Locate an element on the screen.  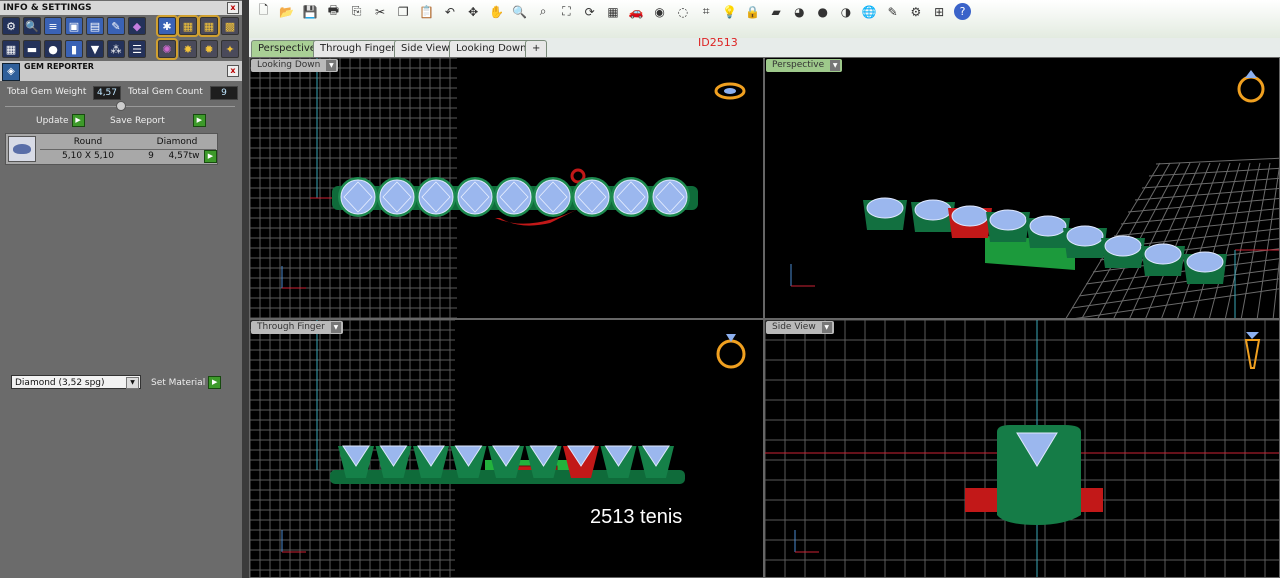
search-icon: 🔍 is located at coordinates (32, 26).